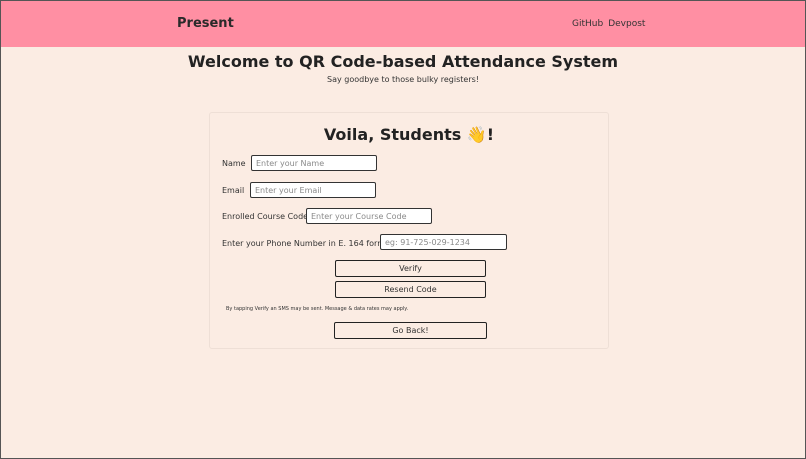 The height and width of the screenshot is (459, 806). I want to click on waving-hand-icon: 👋, so click(476, 134).